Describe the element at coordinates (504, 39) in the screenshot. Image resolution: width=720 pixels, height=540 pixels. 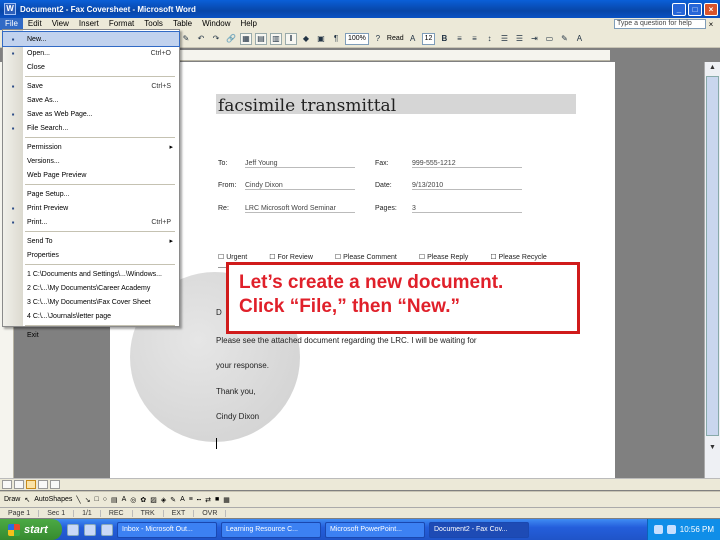
I see `numbering-icon: ☰` at that location.